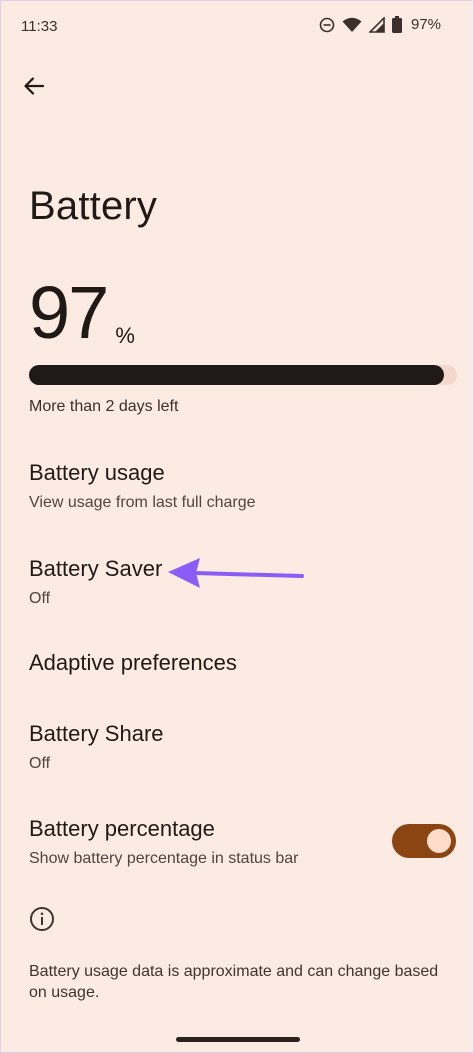  I want to click on battery-level-unit: %, so click(125, 335).